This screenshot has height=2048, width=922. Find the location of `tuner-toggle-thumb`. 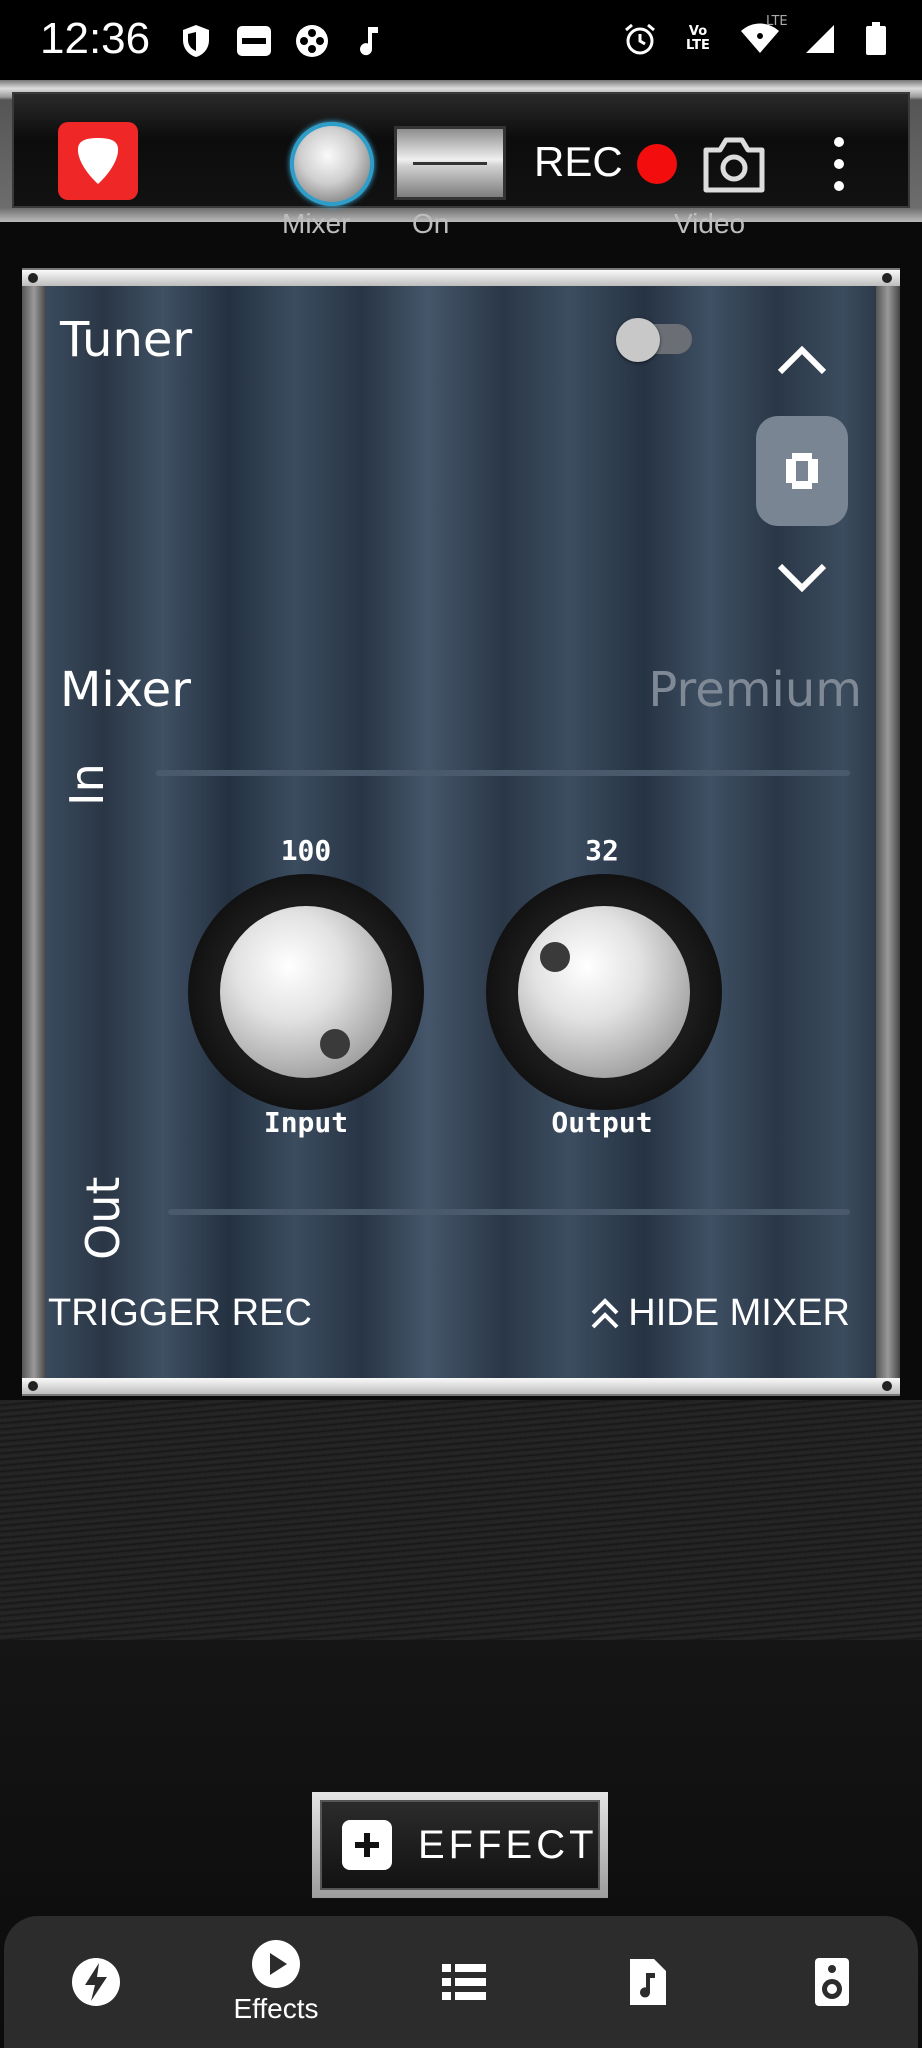

tuner-toggle-thumb is located at coordinates (638, 340).